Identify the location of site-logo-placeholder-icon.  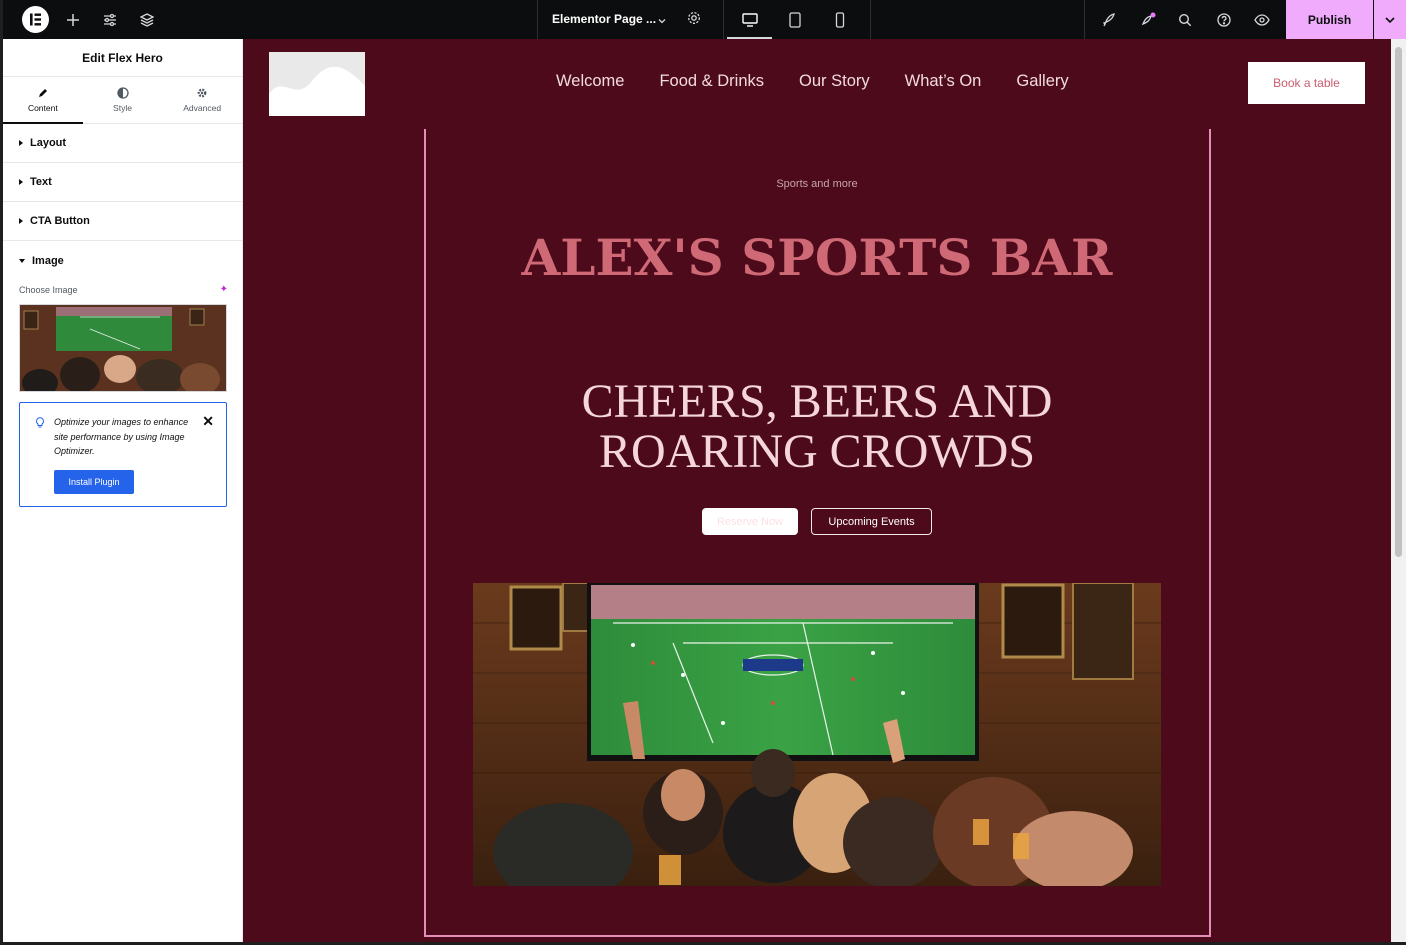
(317, 84).